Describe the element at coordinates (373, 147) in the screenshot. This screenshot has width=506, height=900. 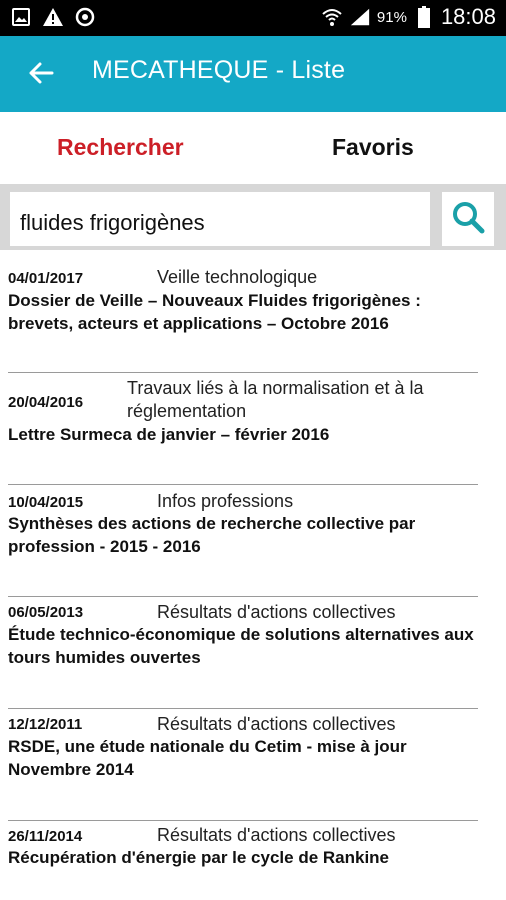
I see `tab-favoris: Favoris` at that location.